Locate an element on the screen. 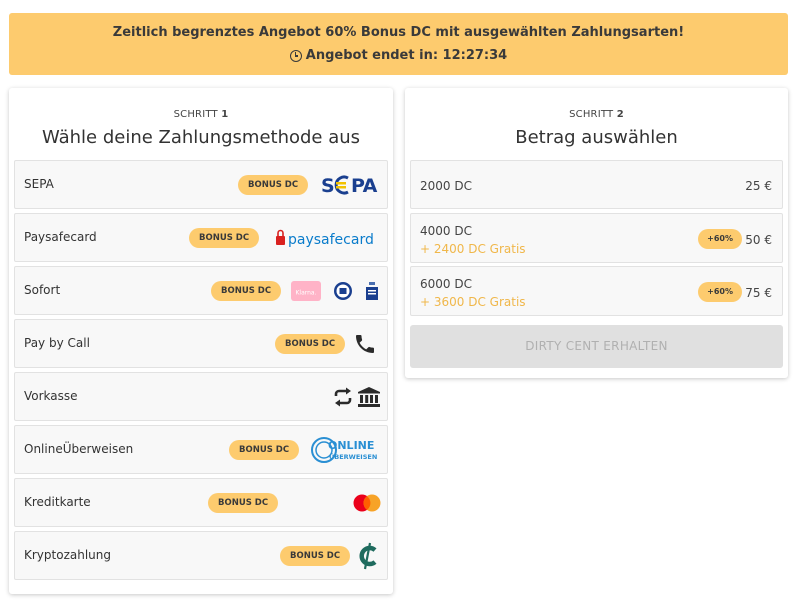  sepa-logo: S PA is located at coordinates (349, 185).